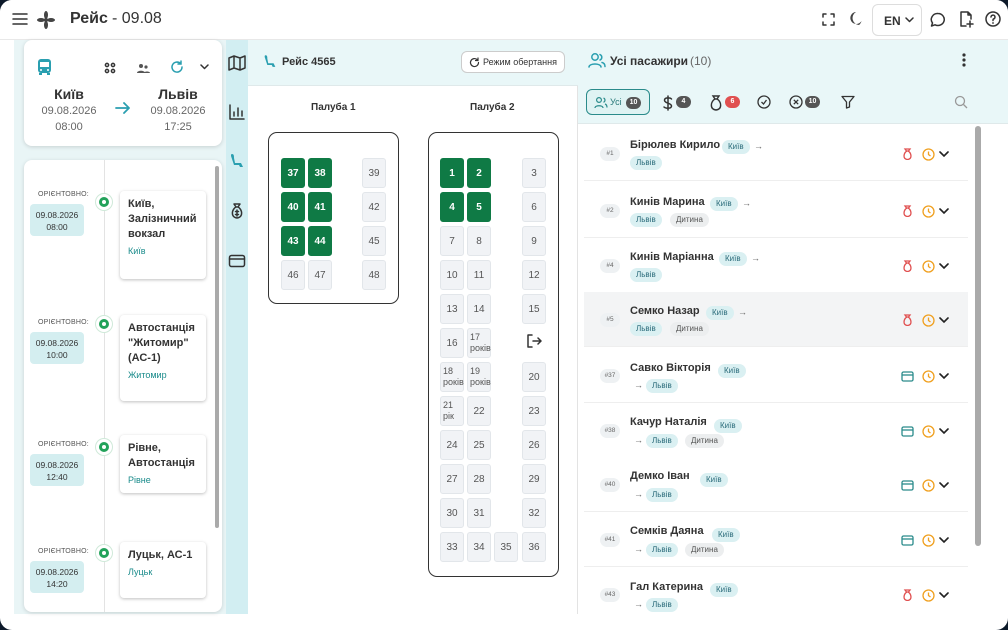 This screenshot has height=630, width=1008. I want to click on seat: 5, so click(479, 207).